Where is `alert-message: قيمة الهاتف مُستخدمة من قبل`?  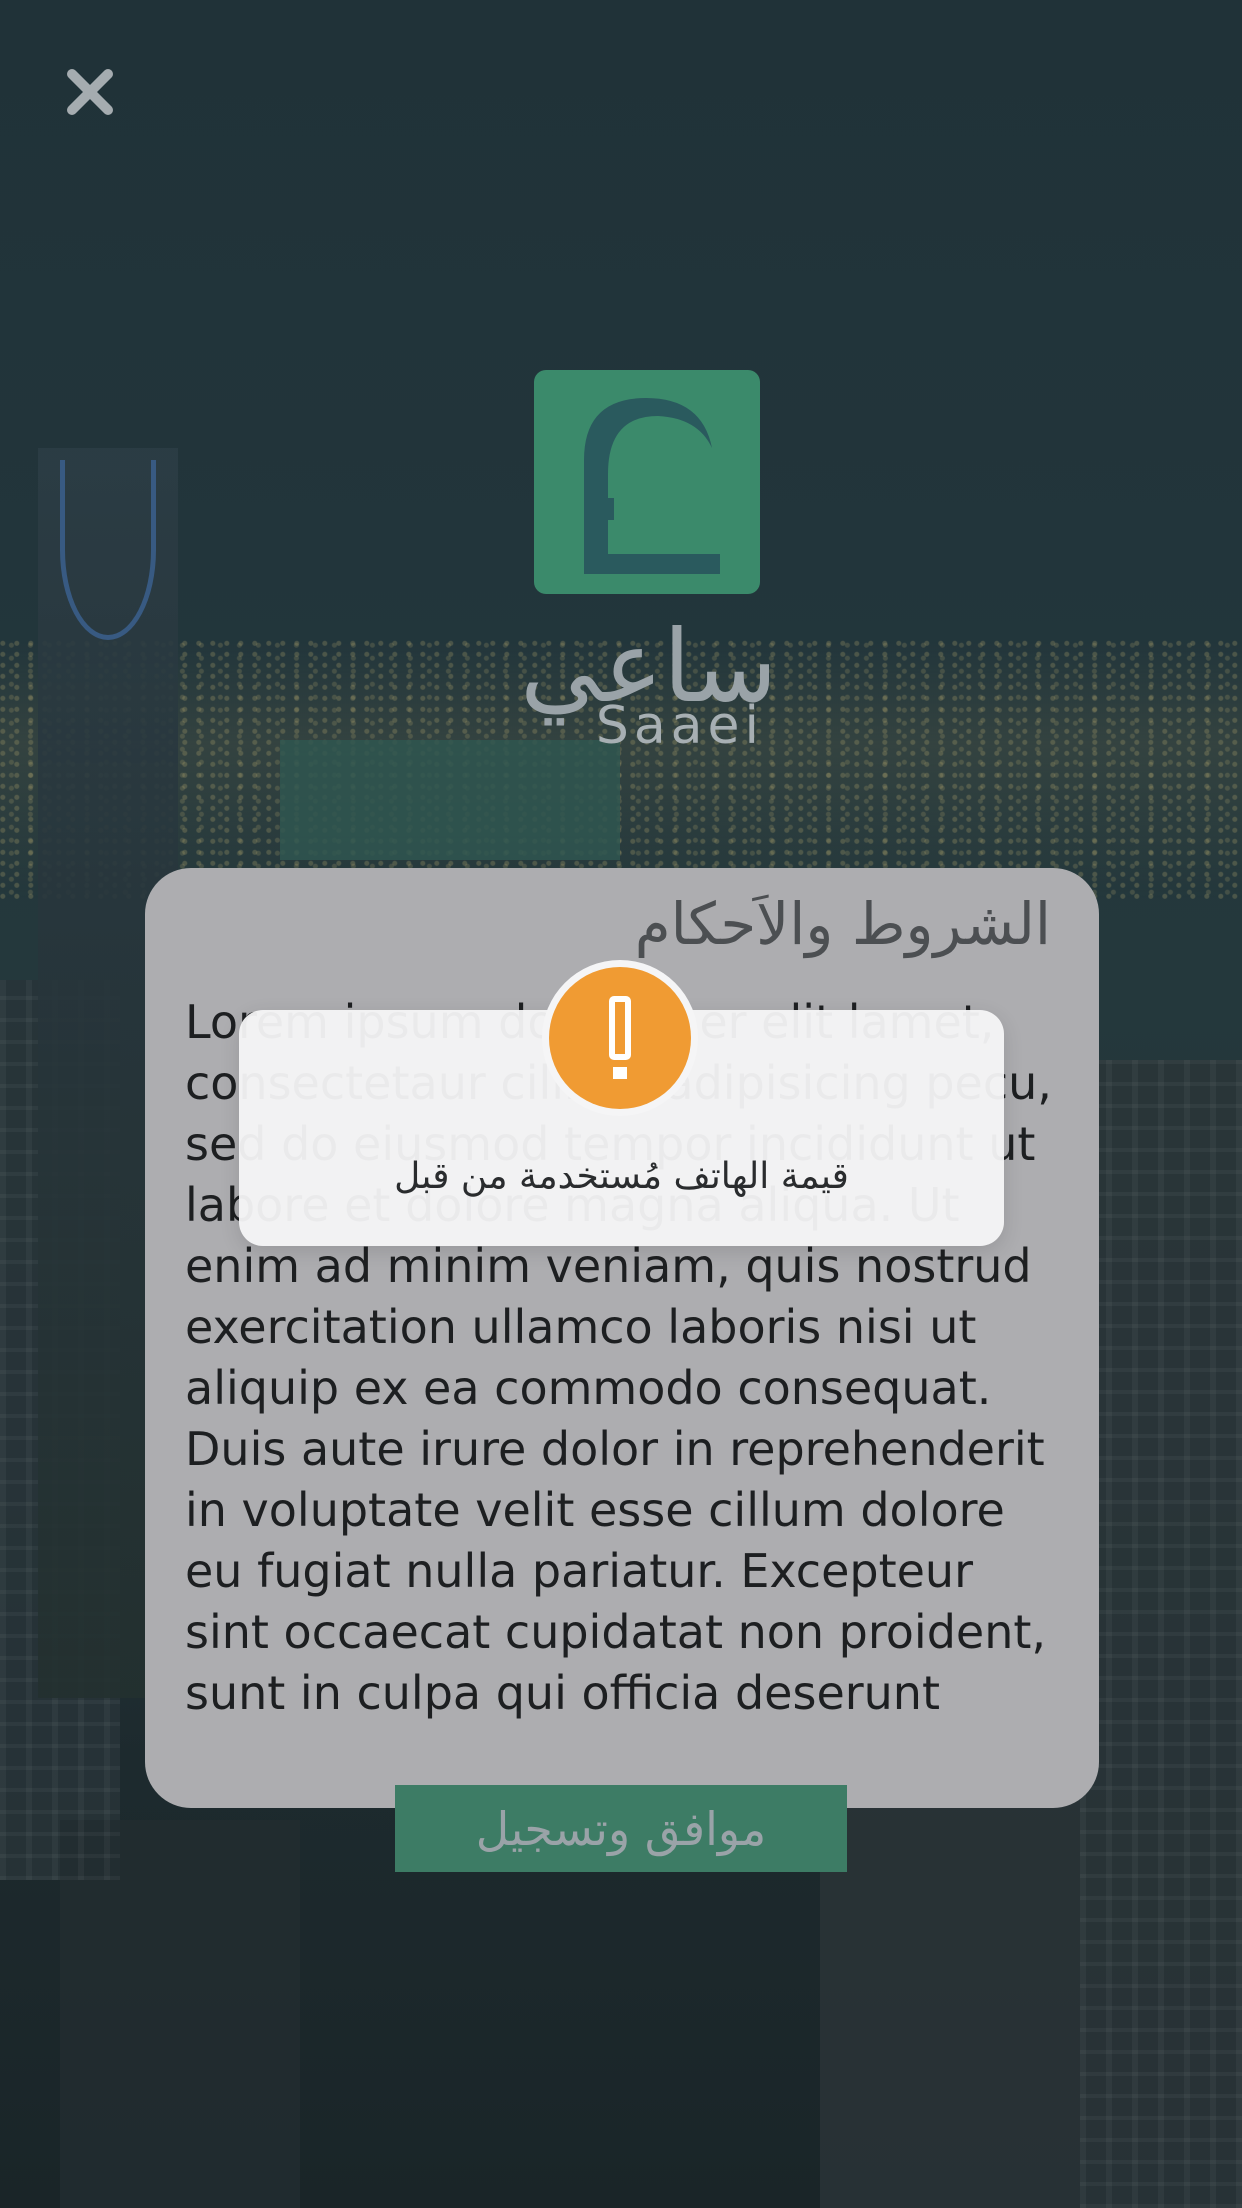 alert-message: قيمة الهاتف مُستخدمة من قبل is located at coordinates (621, 1176).